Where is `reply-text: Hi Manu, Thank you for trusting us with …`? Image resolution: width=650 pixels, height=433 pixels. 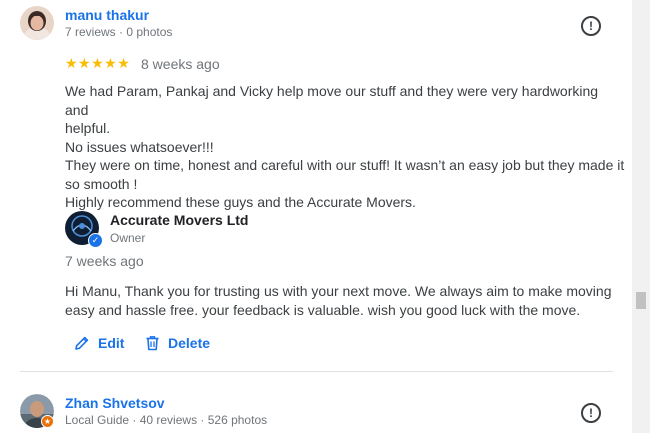
reply-text: Hi Manu, Thank you for trusting us with … is located at coordinates (345, 300).